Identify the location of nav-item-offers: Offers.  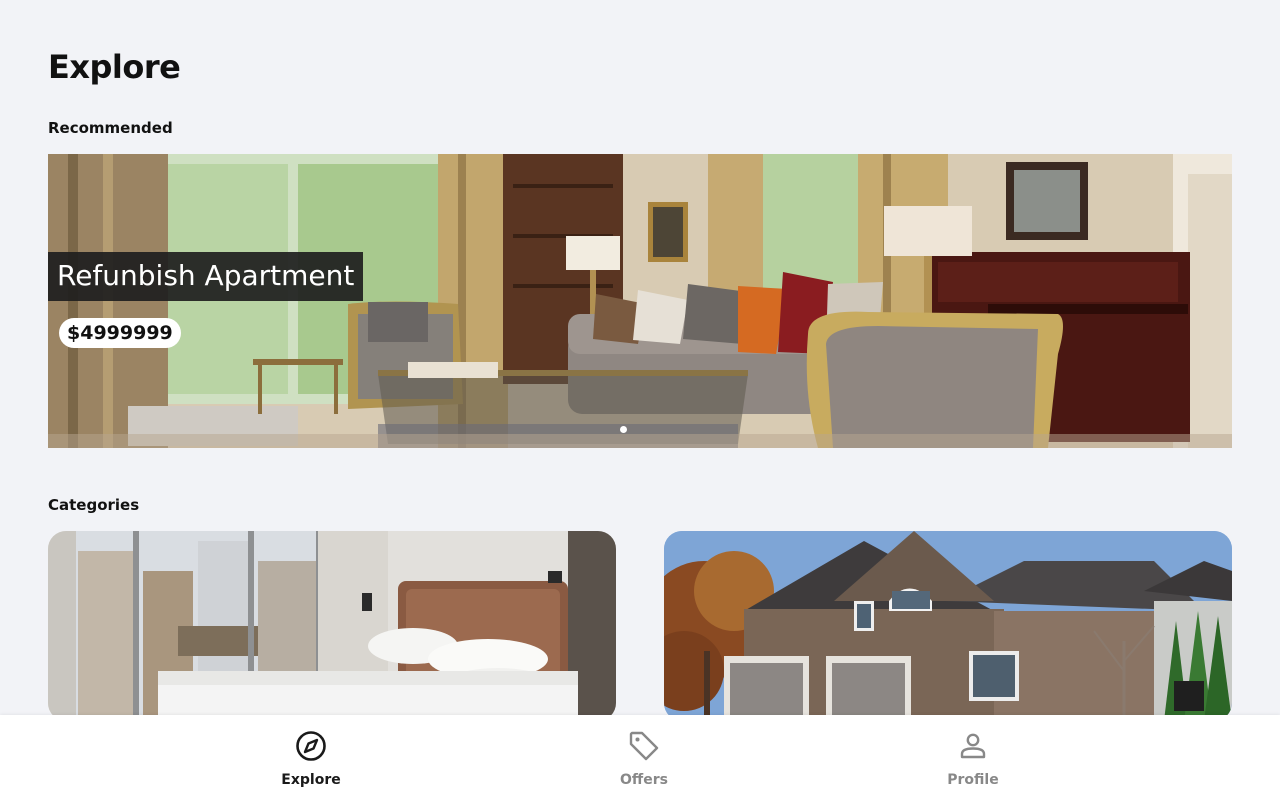
(644, 758).